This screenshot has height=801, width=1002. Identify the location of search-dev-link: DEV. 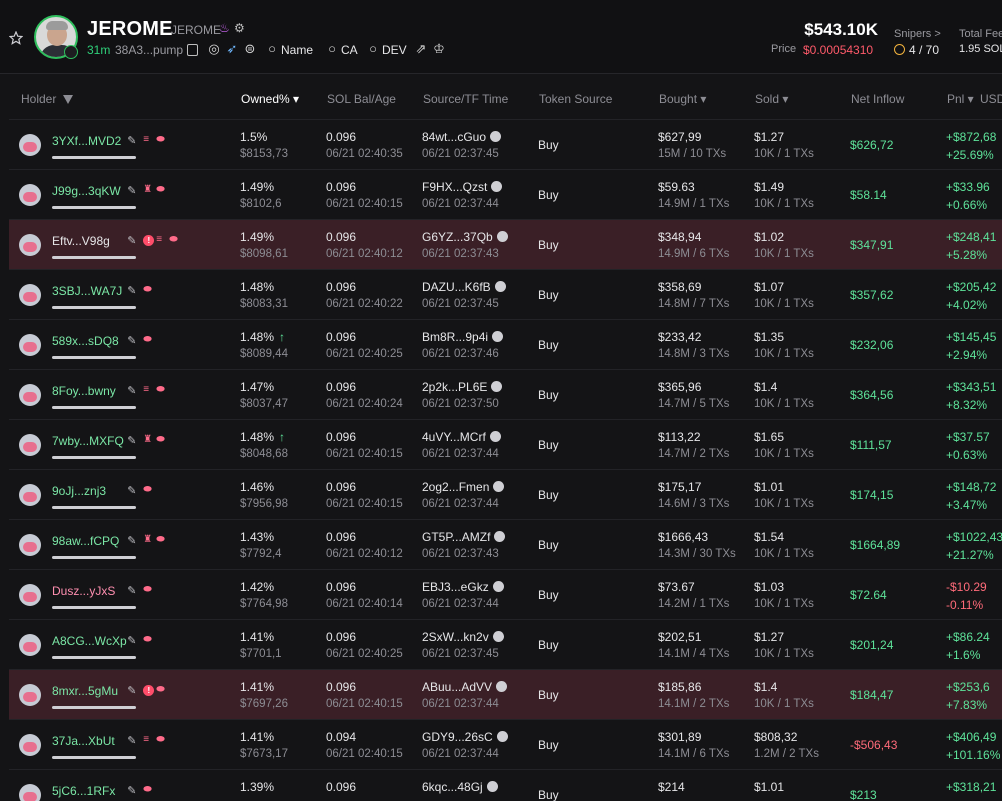
(394, 50).